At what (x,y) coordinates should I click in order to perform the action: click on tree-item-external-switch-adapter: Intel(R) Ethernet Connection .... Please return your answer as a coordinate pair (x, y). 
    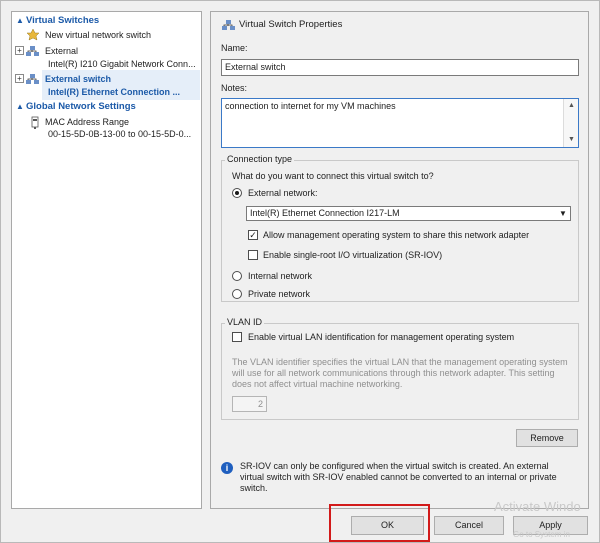
    Looking at the image, I should click on (114, 92).